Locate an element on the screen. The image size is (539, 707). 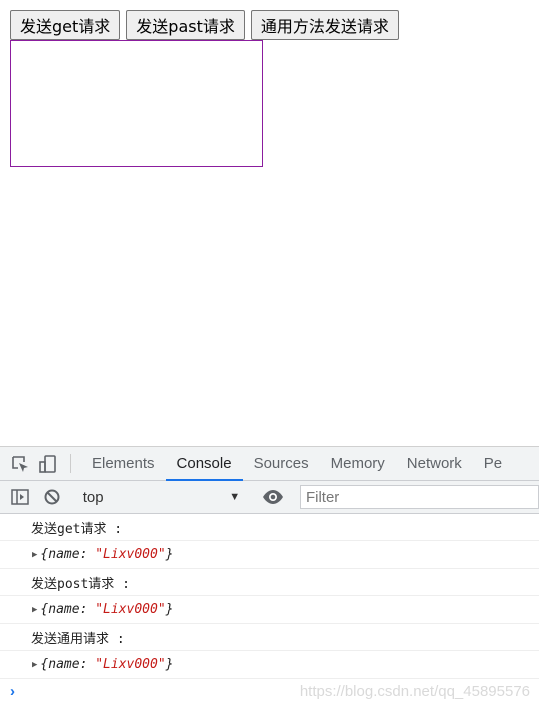
tab-network: Network is located at coordinates (434, 463).